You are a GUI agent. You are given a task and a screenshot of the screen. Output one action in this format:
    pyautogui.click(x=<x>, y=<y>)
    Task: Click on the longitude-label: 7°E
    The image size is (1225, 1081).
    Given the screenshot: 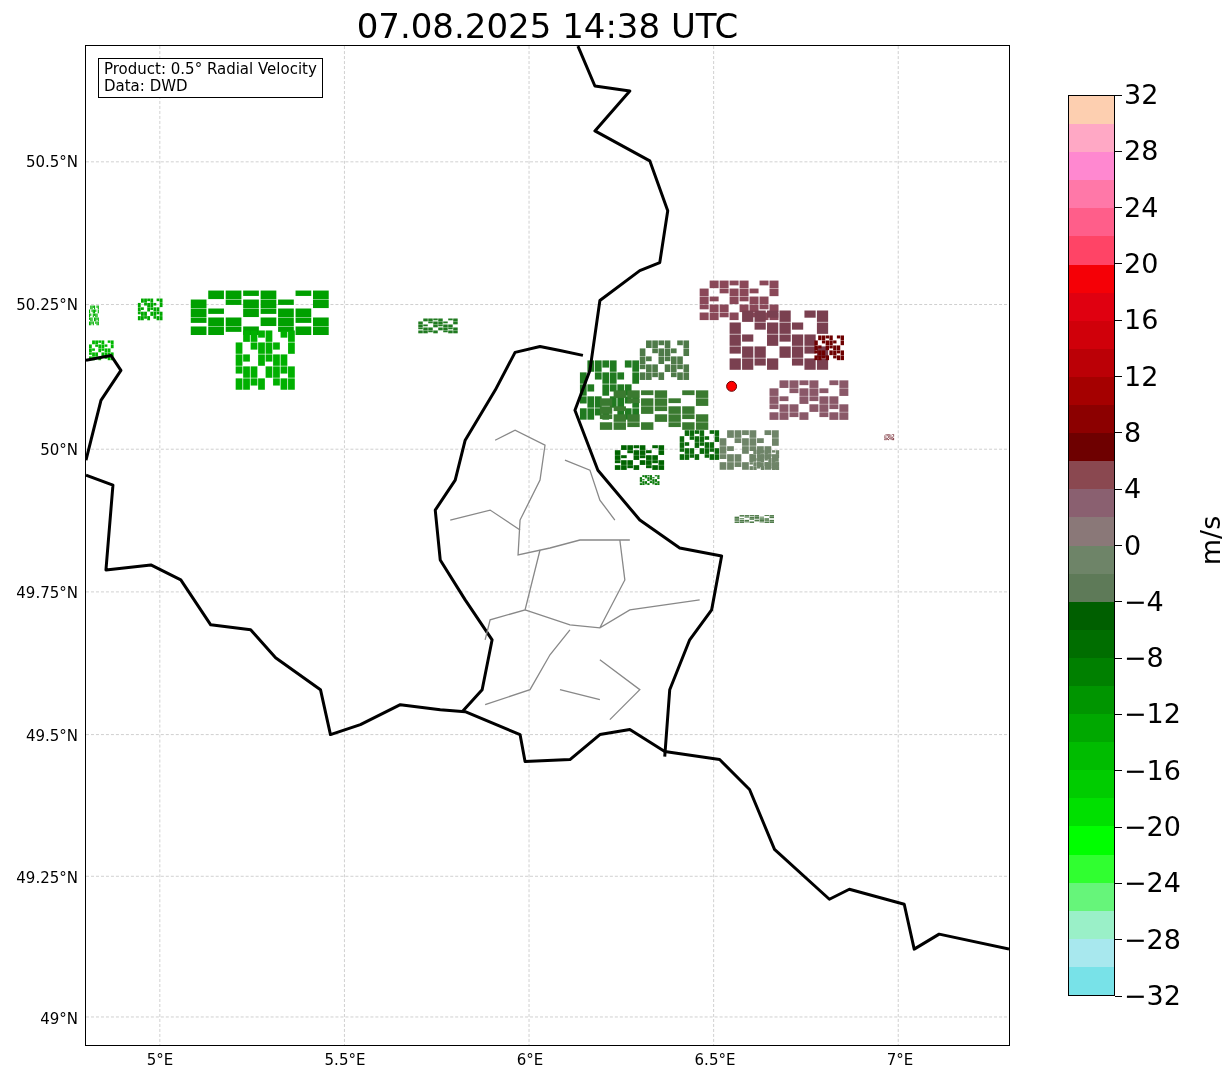 What is the action you would take?
    pyautogui.click(x=900, y=1060)
    